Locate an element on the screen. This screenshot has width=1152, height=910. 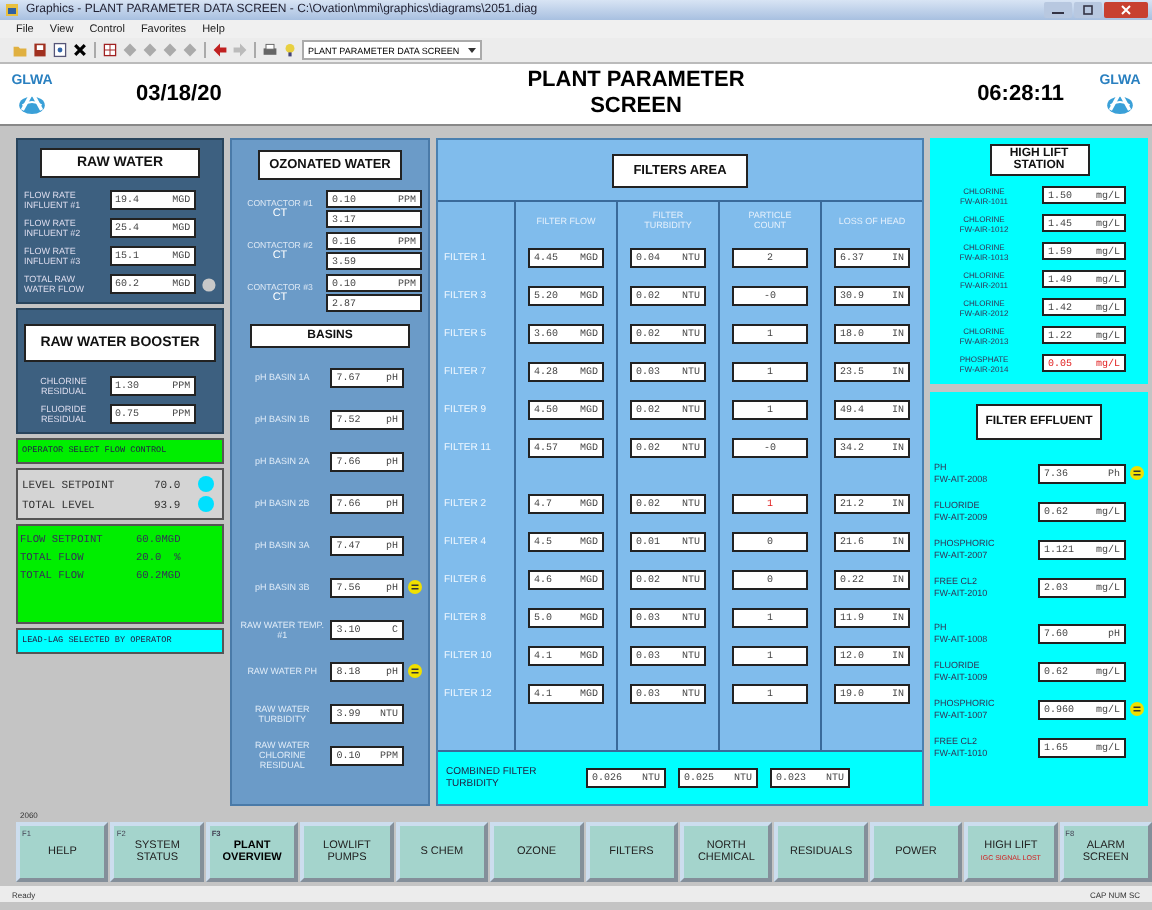
close-icon is located at coordinates (80, 50).